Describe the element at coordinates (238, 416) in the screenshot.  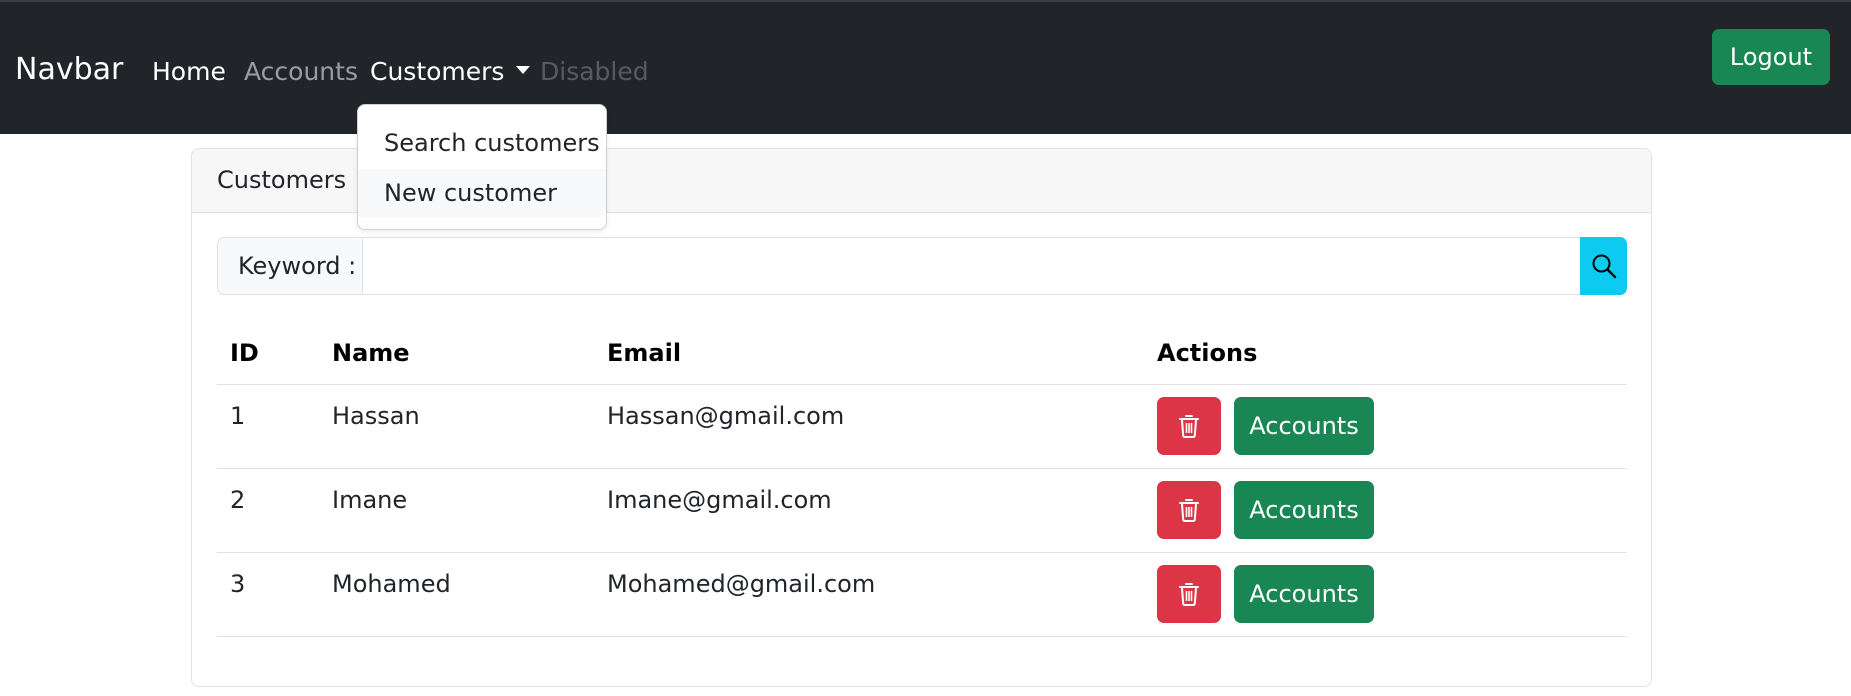
I see `cell-id: 1` at that location.